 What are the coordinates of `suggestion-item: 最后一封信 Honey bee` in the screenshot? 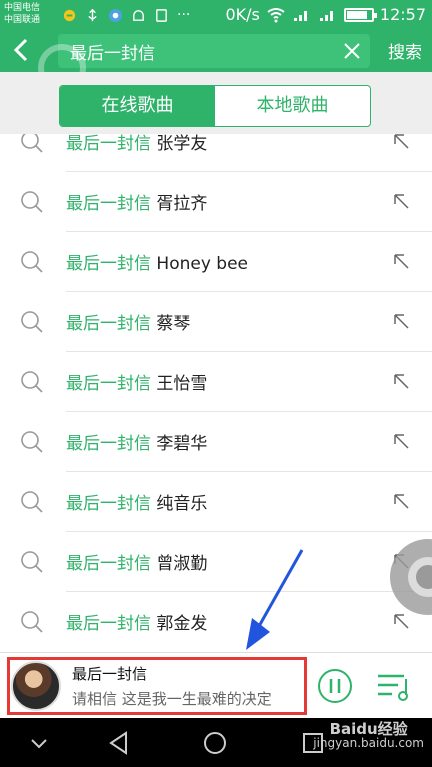 It's located at (216, 262).